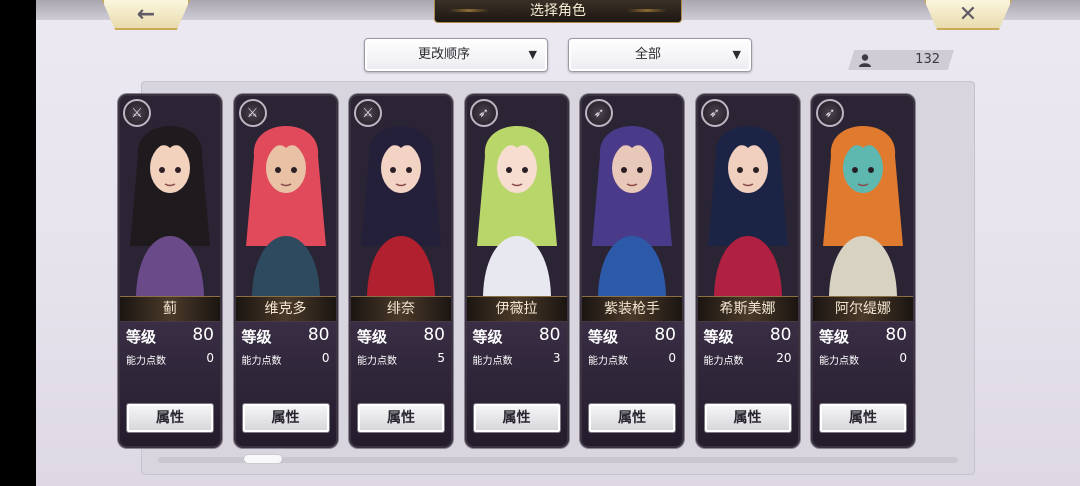 The height and width of the screenshot is (486, 1080). I want to click on character-card: ➶ 伊薇拉 等级 80 能力点数 3 属性, so click(516, 271).